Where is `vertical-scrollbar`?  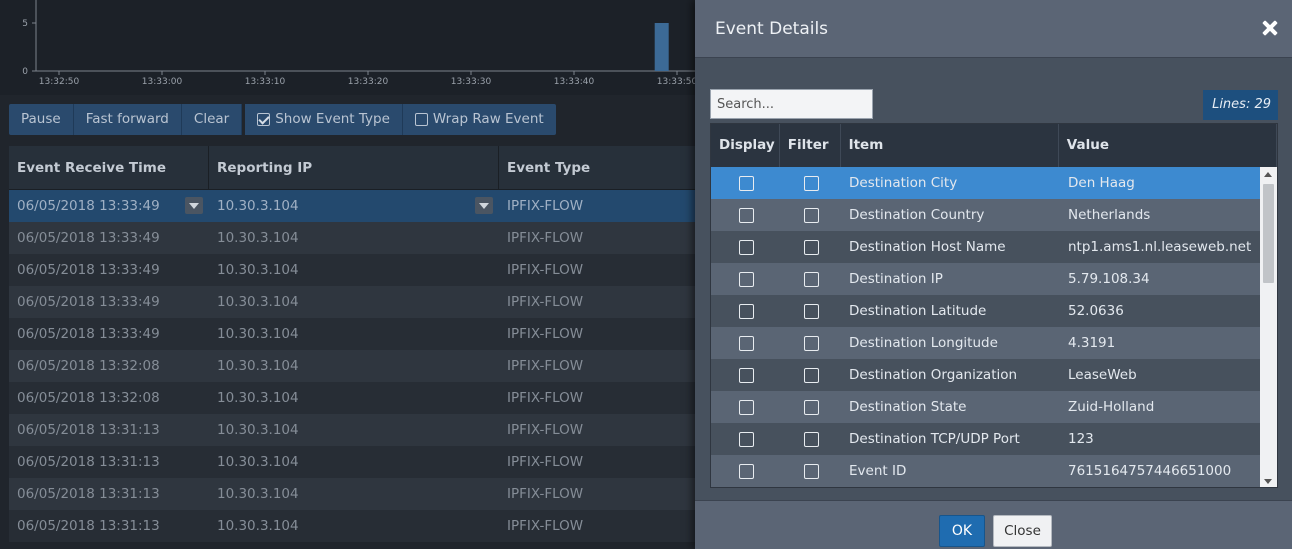
vertical-scrollbar is located at coordinates (1268, 327).